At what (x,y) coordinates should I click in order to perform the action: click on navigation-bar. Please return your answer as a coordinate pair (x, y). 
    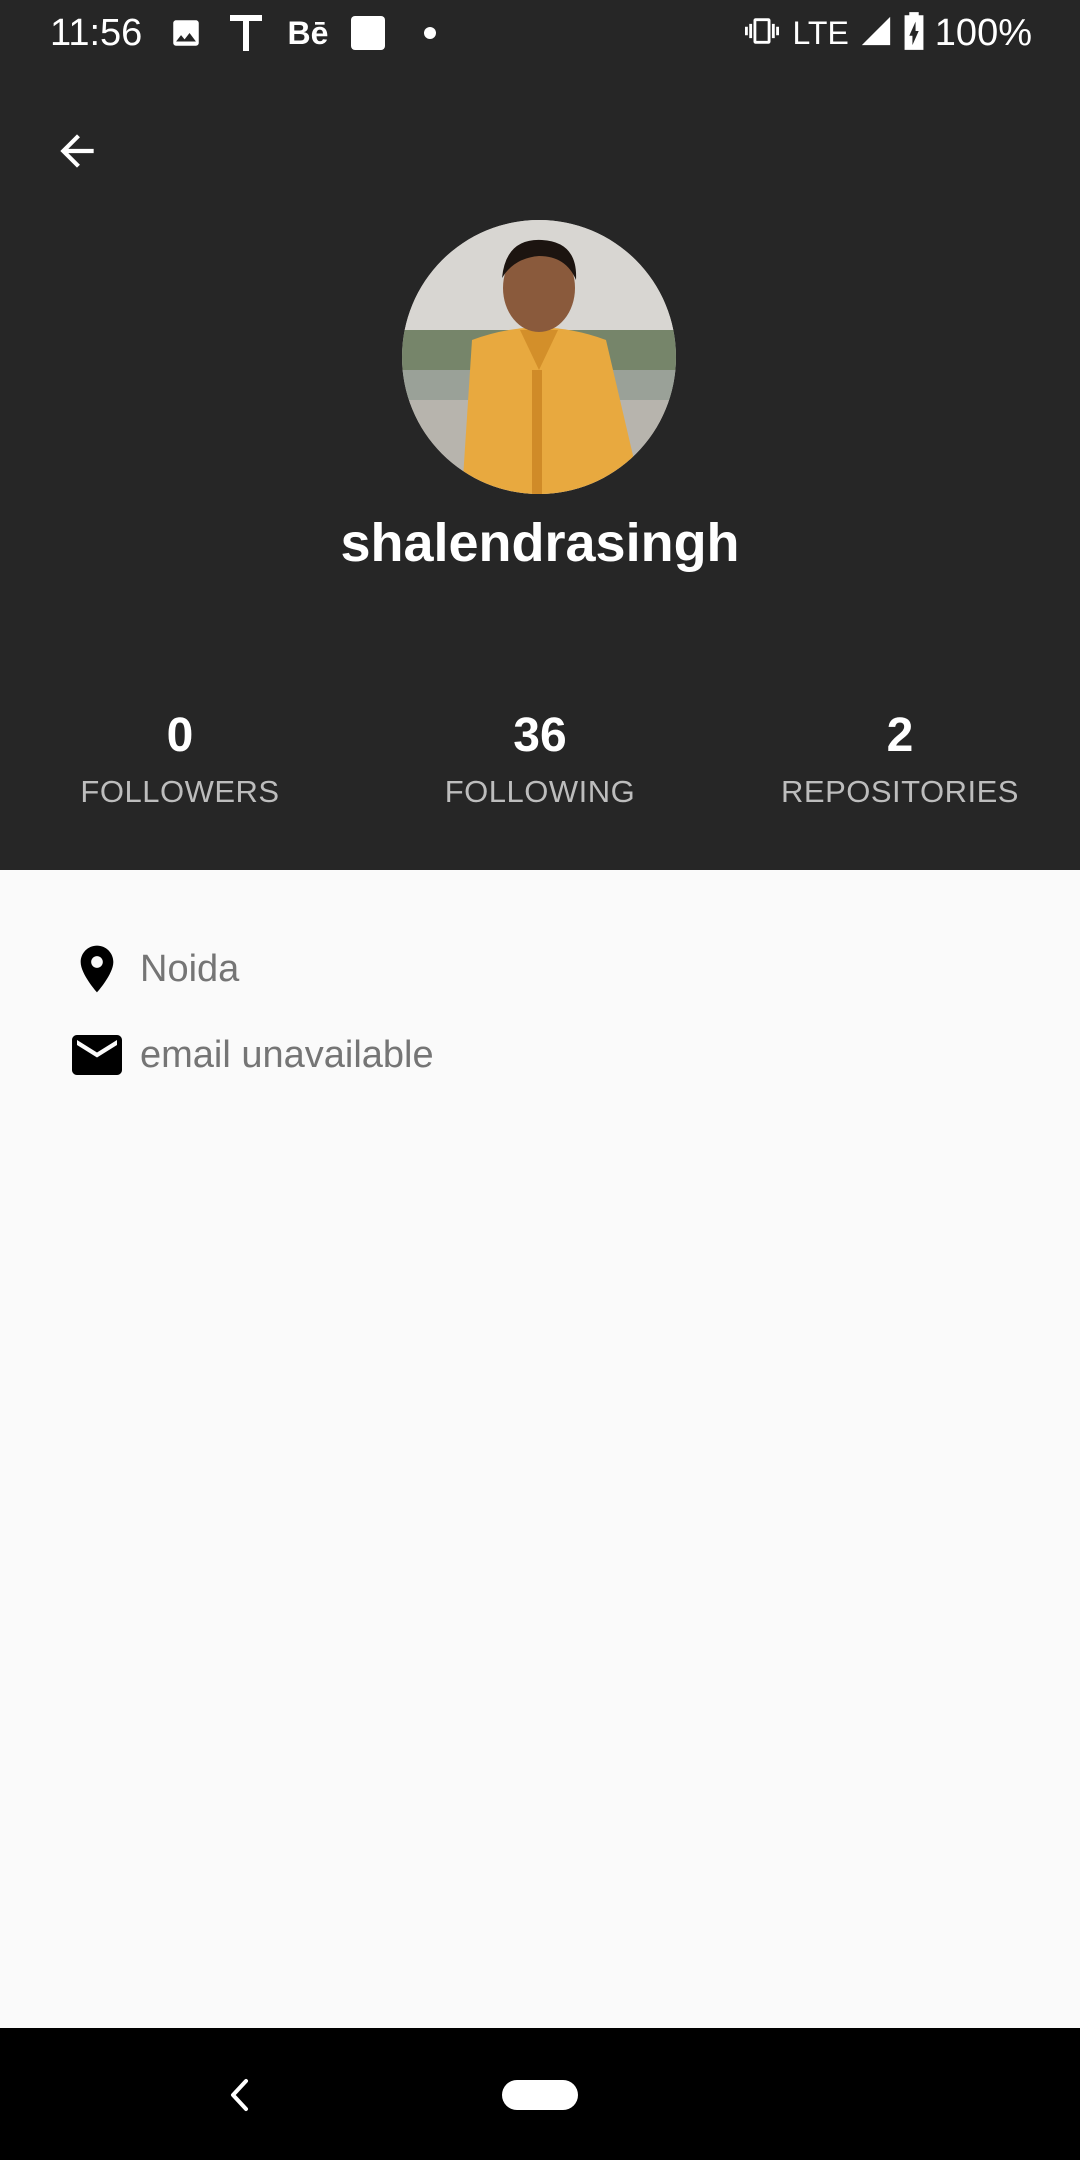
    Looking at the image, I should click on (540, 2094).